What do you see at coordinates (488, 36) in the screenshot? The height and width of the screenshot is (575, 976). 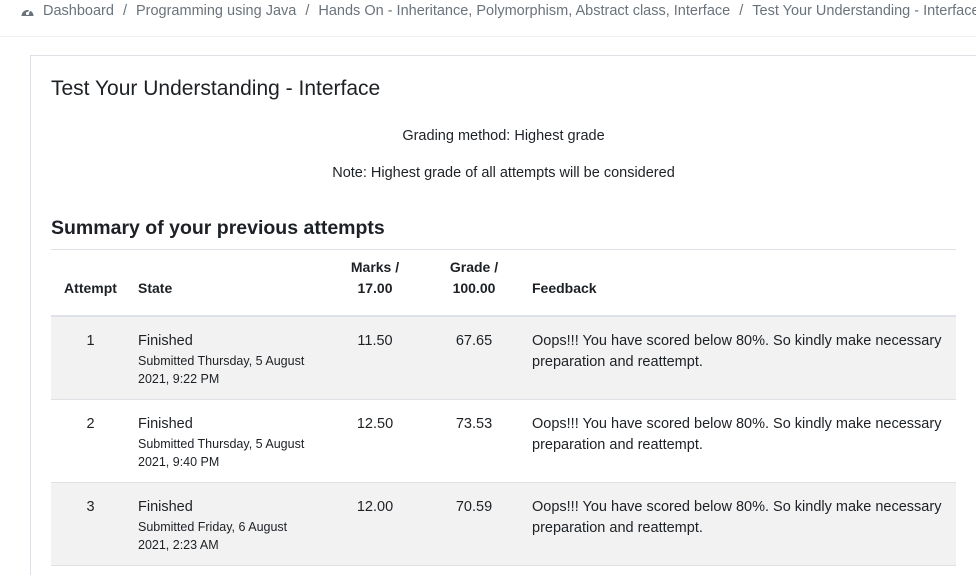 I see `header-divider` at bounding box center [488, 36].